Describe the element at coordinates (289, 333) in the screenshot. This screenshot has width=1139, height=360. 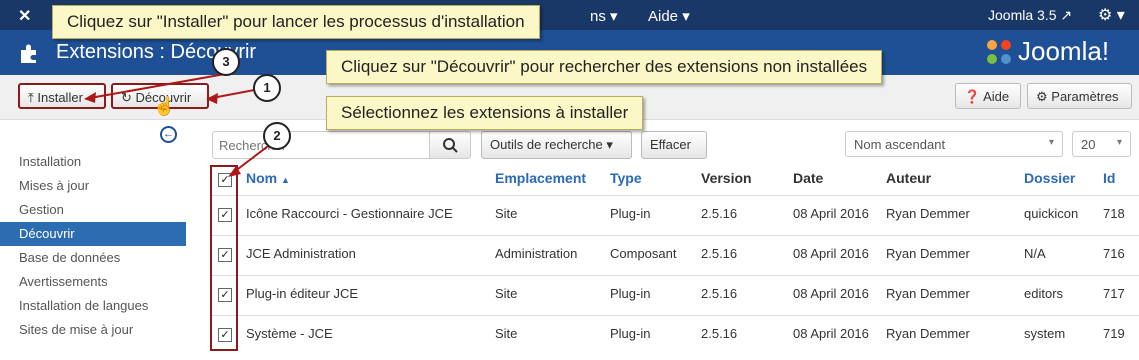
I see `cell-name: Système - JCE` at that location.